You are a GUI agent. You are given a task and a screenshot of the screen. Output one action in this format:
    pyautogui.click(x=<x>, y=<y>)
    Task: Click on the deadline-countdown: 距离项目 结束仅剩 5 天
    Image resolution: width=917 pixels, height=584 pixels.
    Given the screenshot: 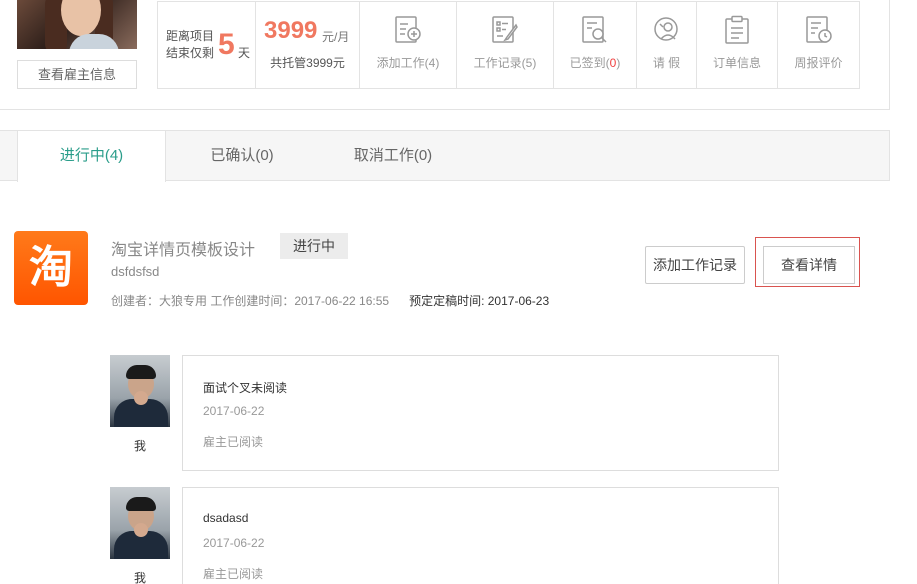 What is the action you would take?
    pyautogui.click(x=207, y=45)
    